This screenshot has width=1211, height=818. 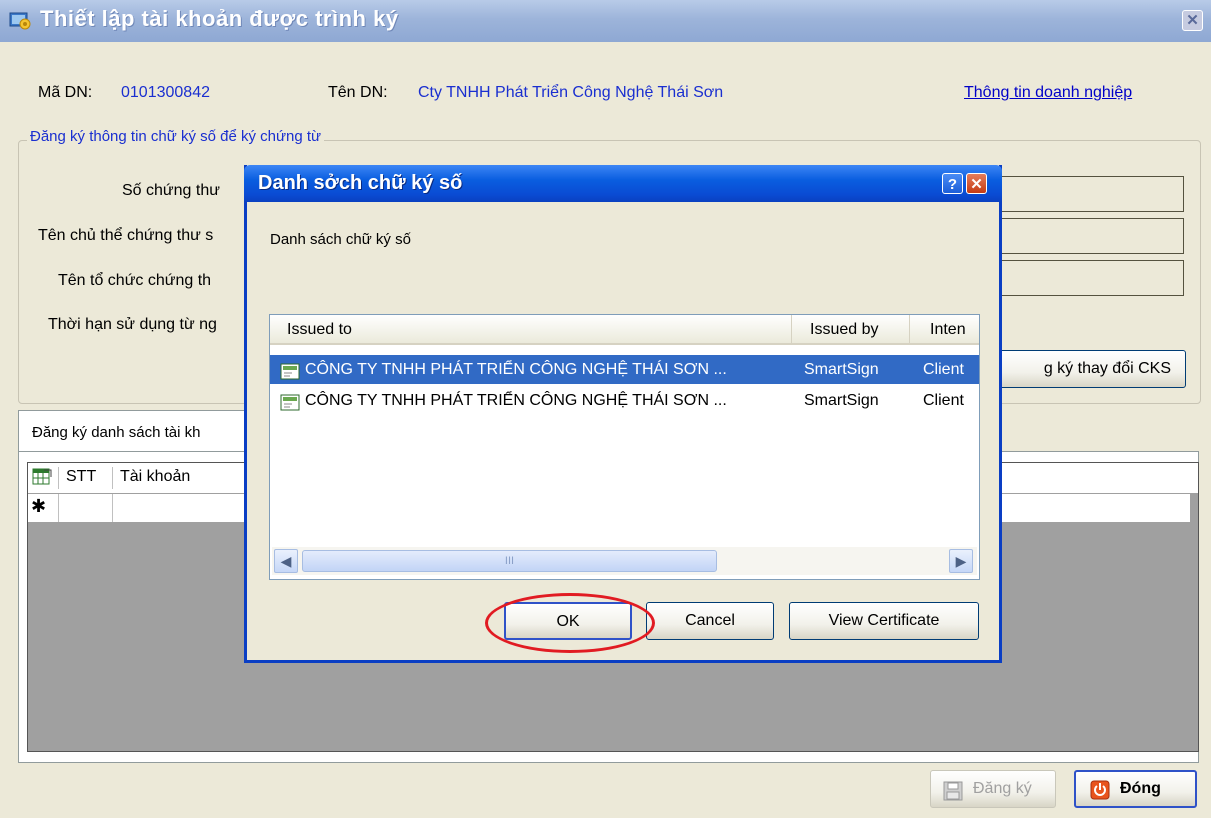 What do you see at coordinates (1192, 20) in the screenshot?
I see `main-close-button: ✕` at bounding box center [1192, 20].